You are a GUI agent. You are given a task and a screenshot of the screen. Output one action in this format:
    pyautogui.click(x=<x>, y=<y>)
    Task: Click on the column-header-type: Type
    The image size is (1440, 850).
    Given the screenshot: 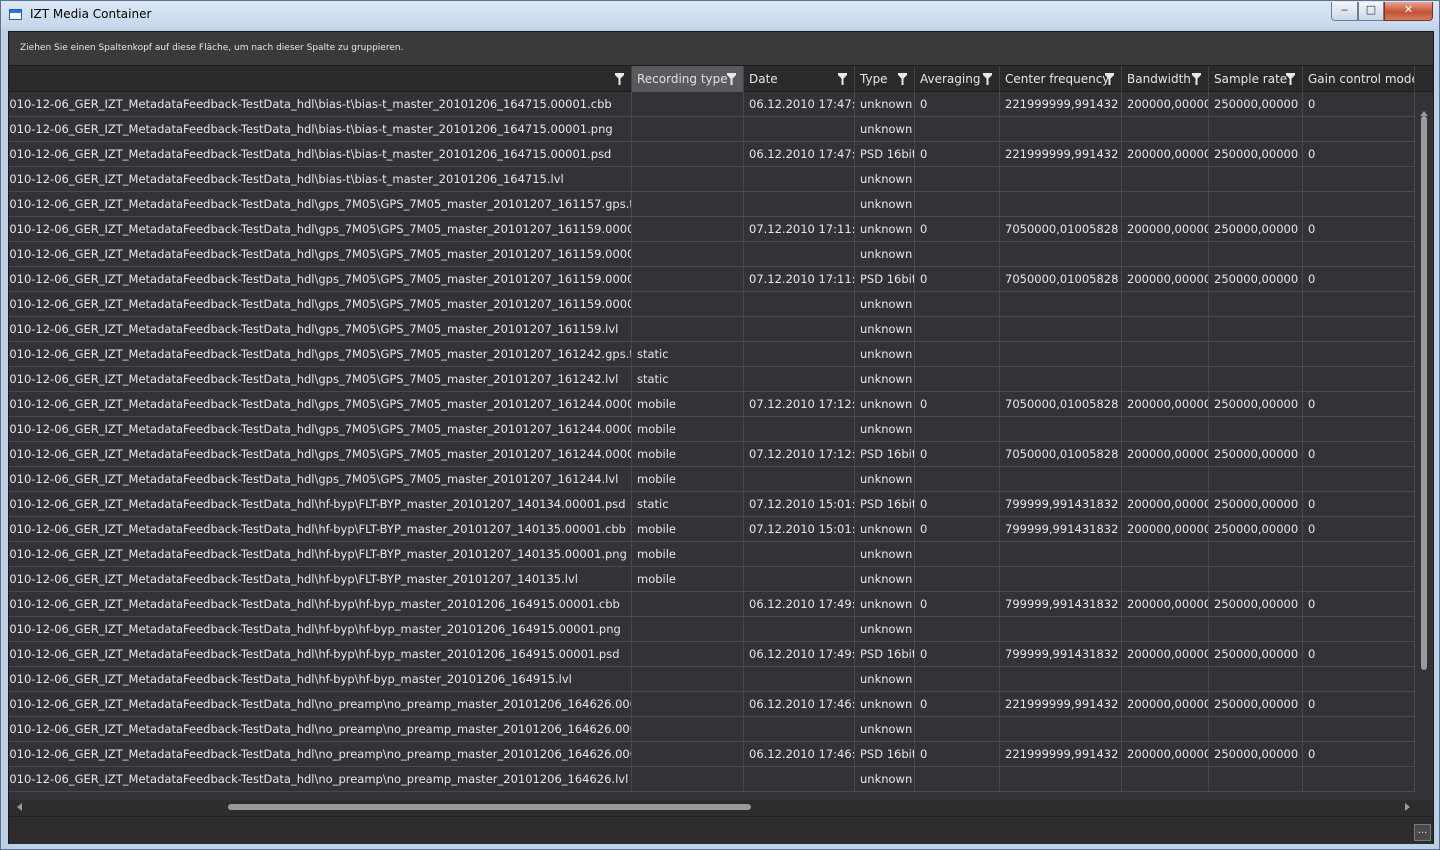 What is the action you would take?
    pyautogui.click(x=885, y=79)
    